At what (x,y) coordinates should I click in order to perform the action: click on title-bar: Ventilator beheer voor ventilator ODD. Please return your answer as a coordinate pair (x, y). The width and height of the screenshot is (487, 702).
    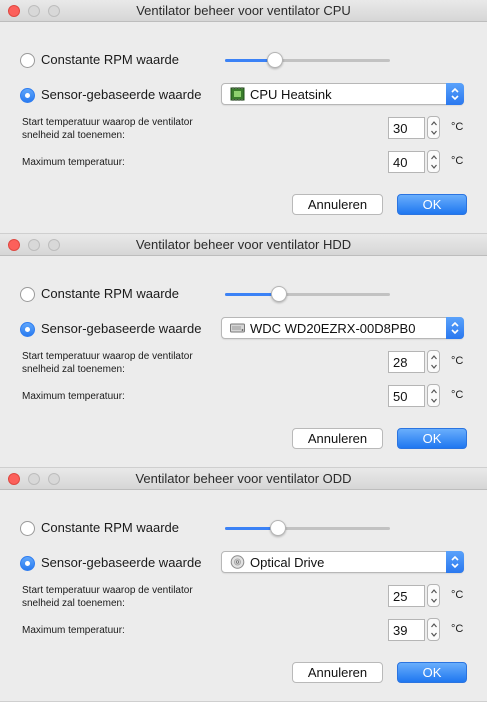
    Looking at the image, I should click on (243, 479).